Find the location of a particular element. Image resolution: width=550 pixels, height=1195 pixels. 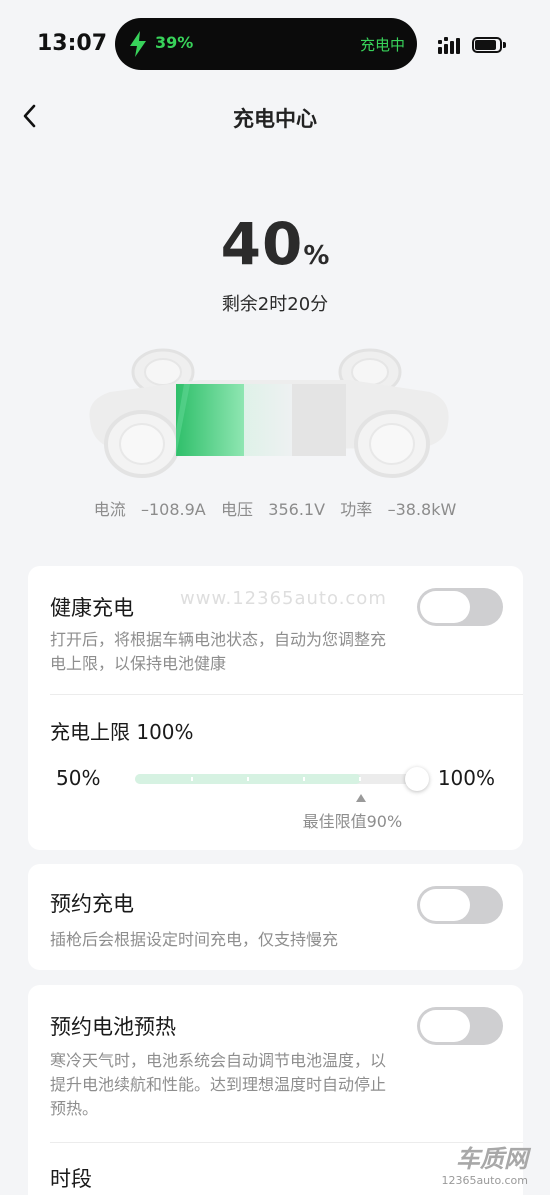

slider-thumb is located at coordinates (417, 779).